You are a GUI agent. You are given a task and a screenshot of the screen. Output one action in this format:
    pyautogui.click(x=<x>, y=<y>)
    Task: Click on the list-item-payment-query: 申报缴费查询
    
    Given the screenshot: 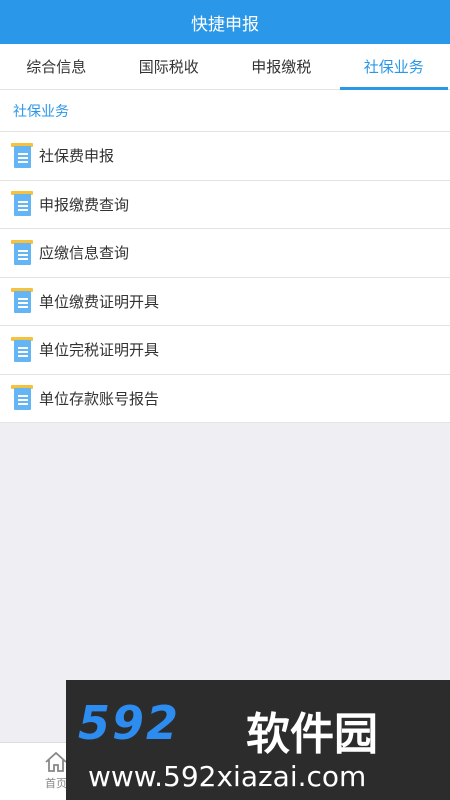 What is the action you would take?
    pyautogui.click(x=225, y=205)
    